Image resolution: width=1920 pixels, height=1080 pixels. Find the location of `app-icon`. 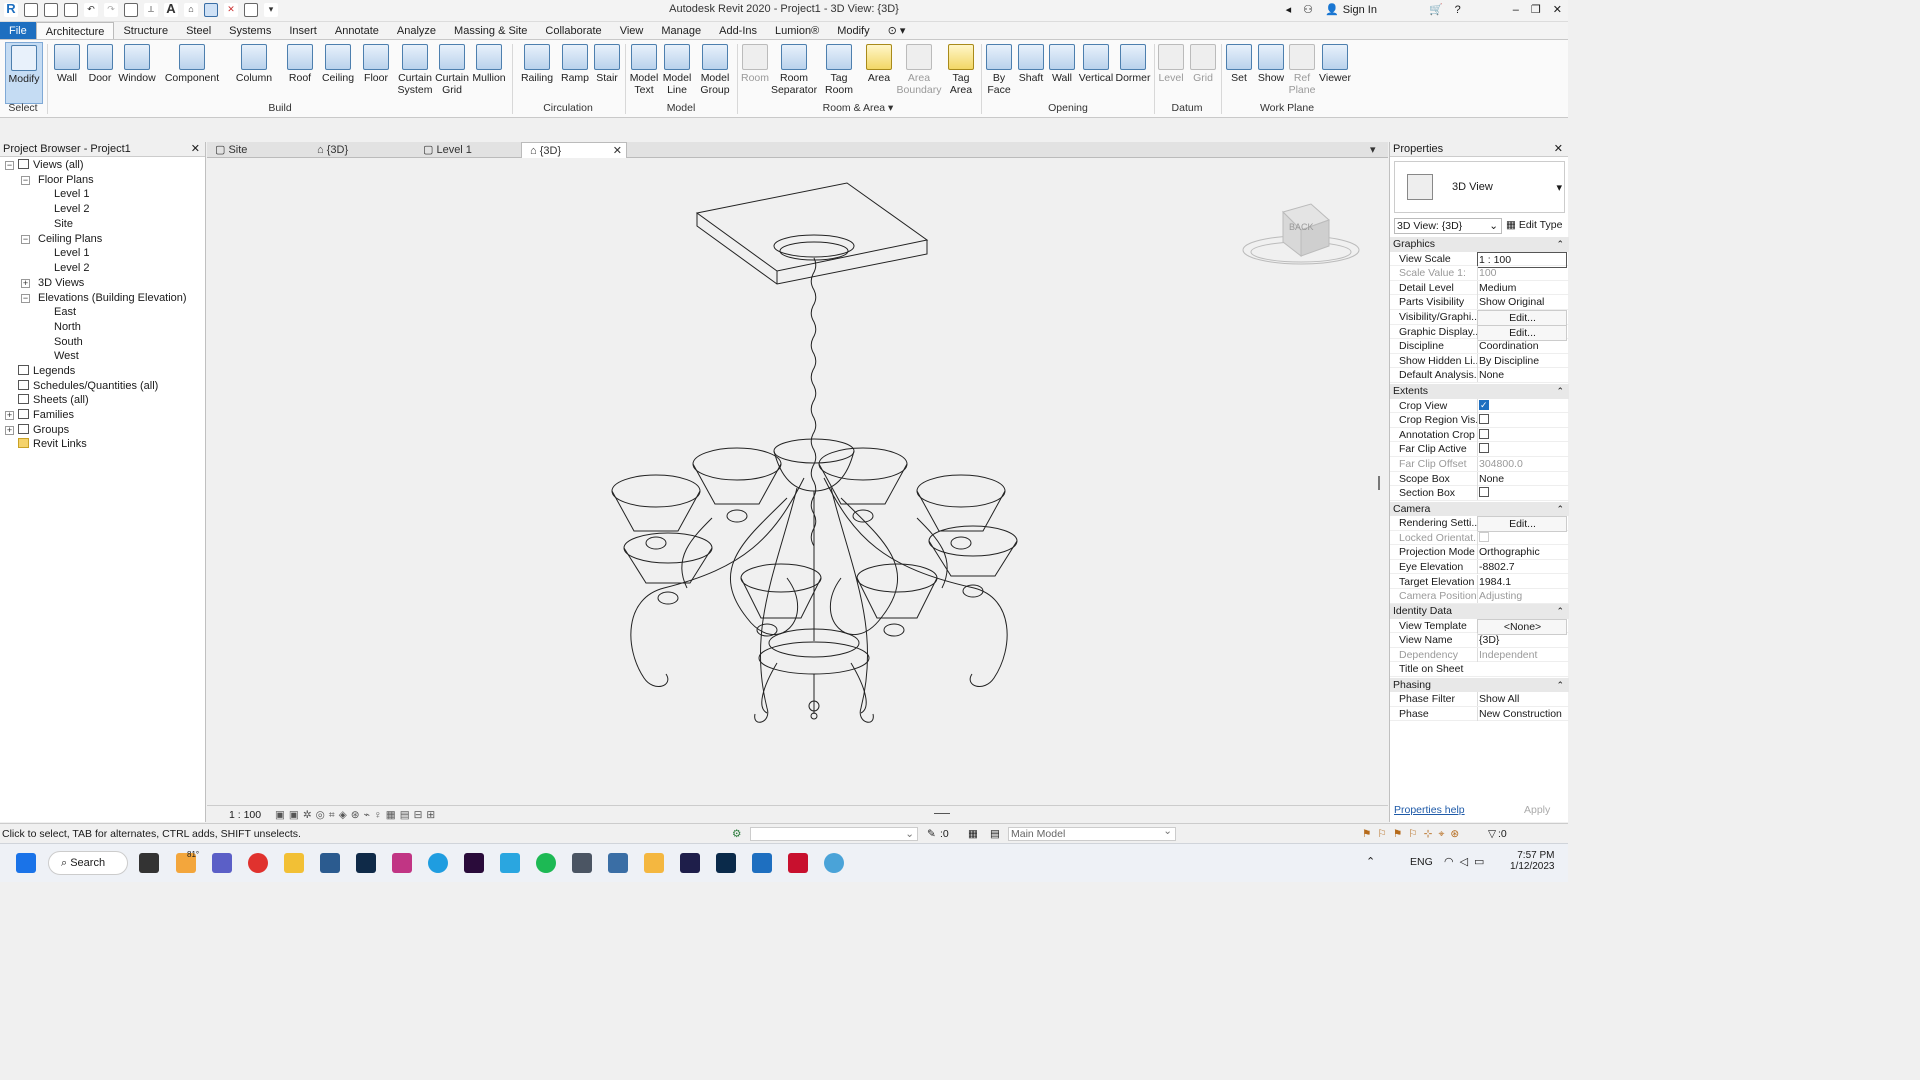

app-icon is located at coordinates (582, 863).